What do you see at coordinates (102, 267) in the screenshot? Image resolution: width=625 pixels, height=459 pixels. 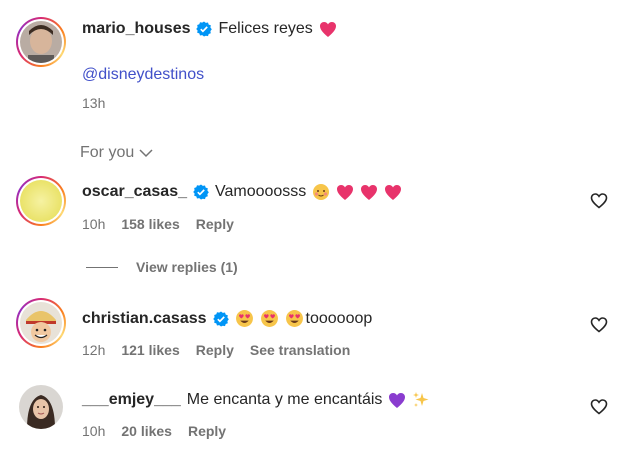 I see `view-replies-divider` at bounding box center [102, 267].